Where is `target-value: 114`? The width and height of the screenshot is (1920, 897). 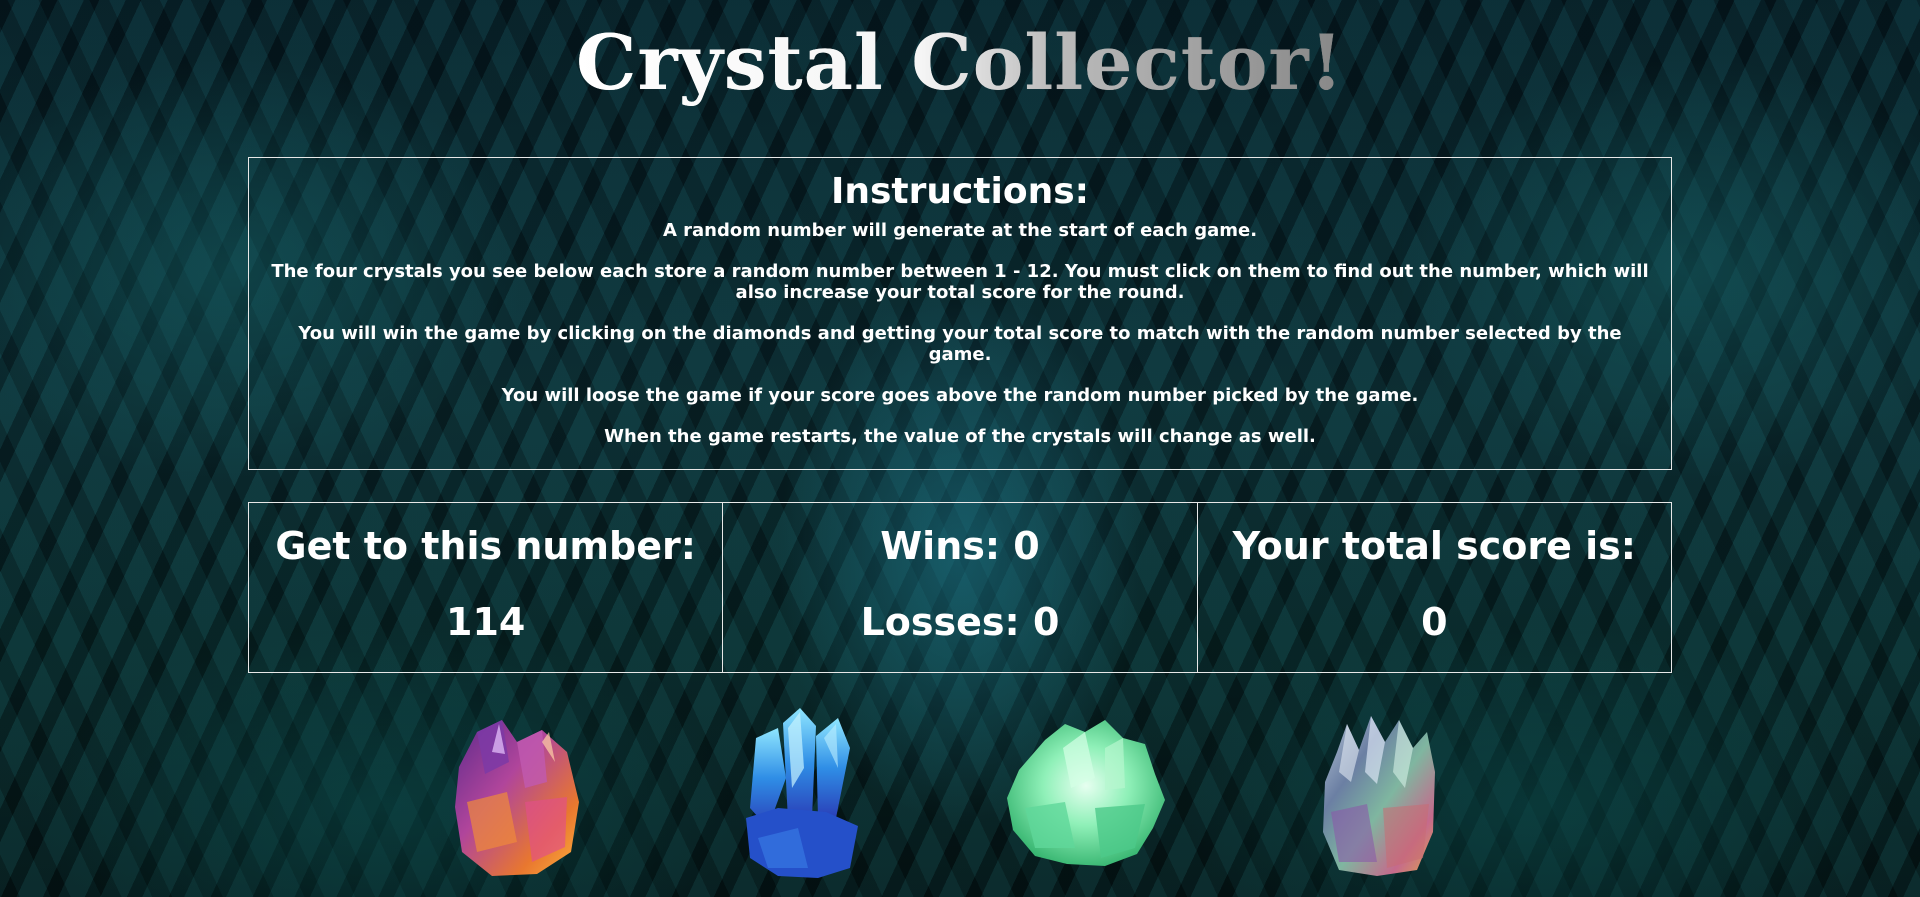
target-value: 114 is located at coordinates (486, 622).